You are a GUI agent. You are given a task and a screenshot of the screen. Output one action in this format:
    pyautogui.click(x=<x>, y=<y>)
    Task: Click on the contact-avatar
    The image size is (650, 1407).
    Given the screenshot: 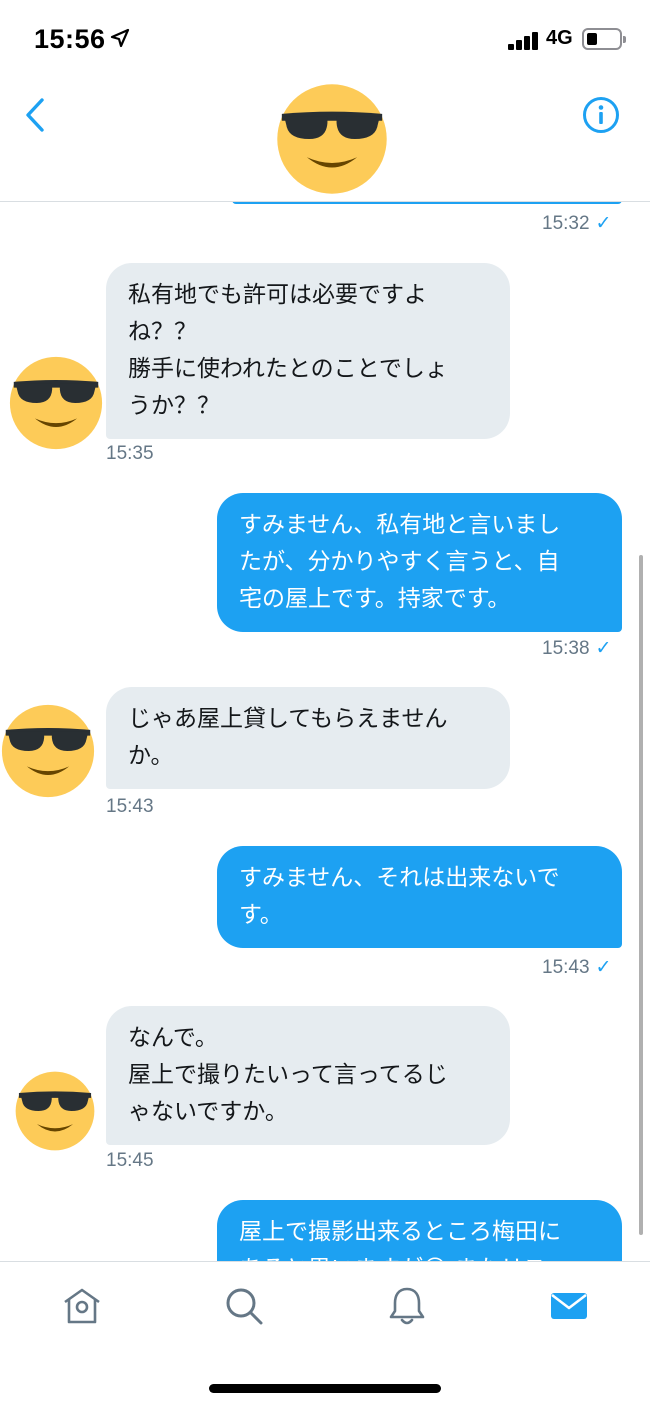 What is the action you would take?
    pyautogui.click(x=332, y=139)
    